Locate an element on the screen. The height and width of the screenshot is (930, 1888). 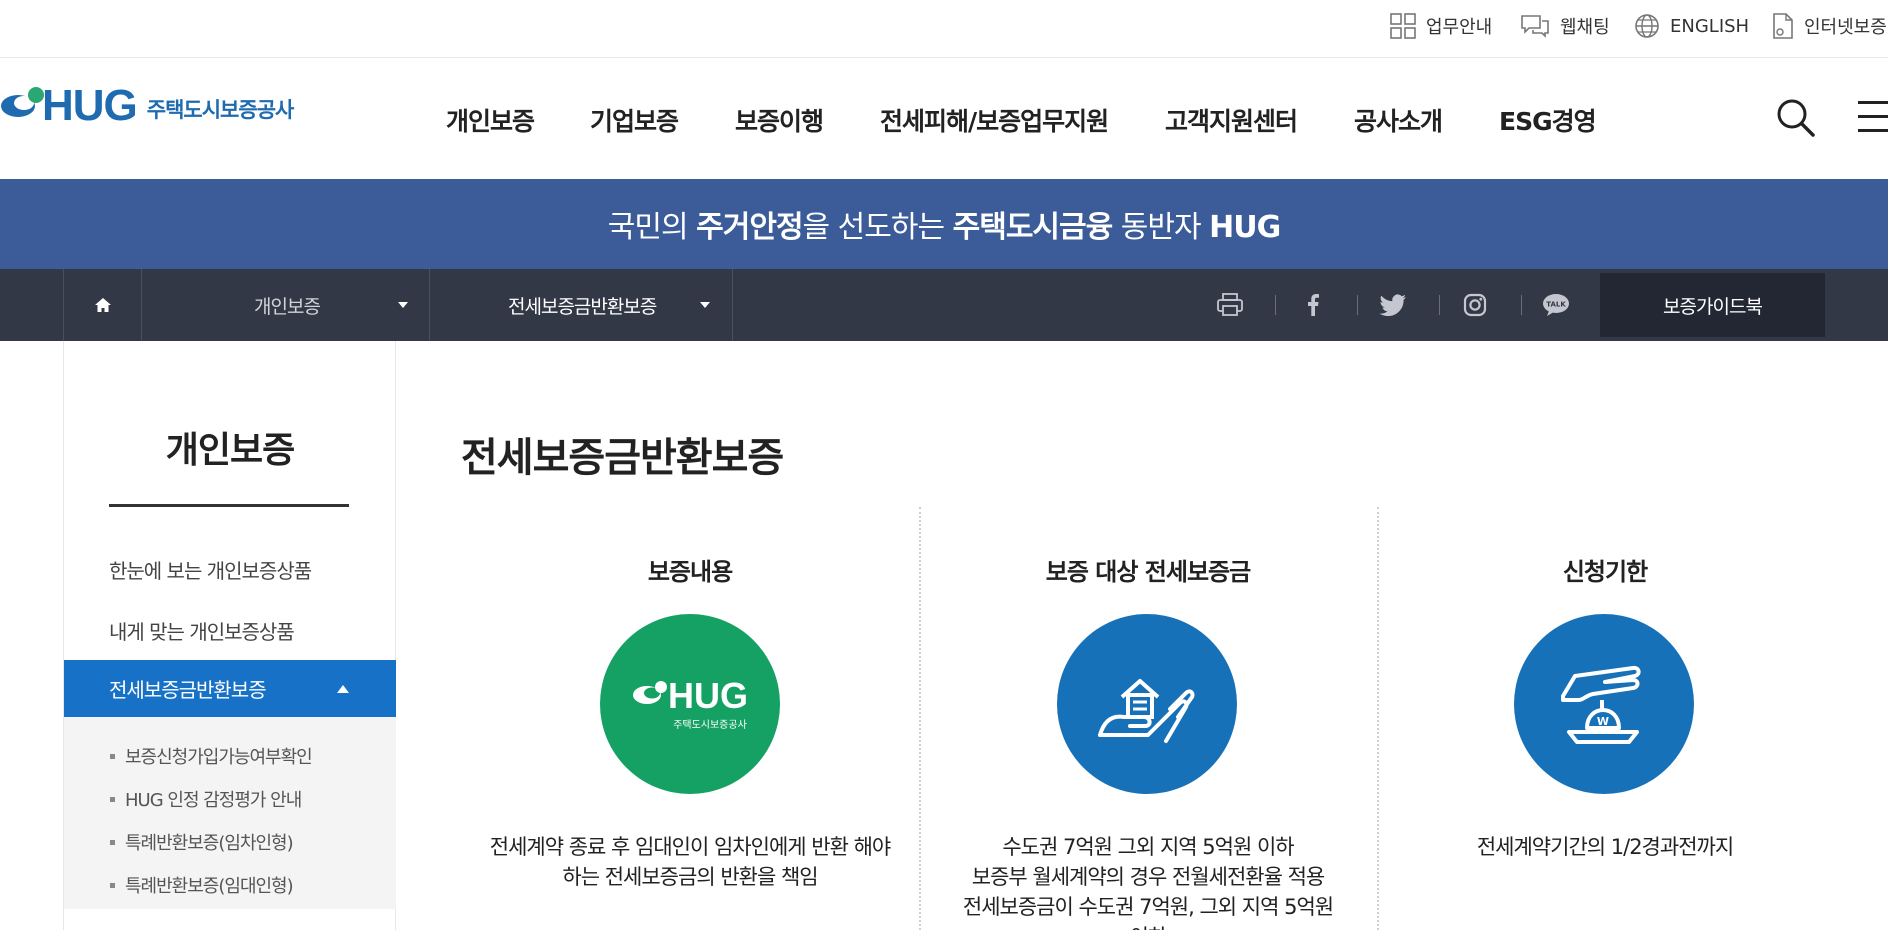
logo-hug-text: HUG is located at coordinates (90, 105).